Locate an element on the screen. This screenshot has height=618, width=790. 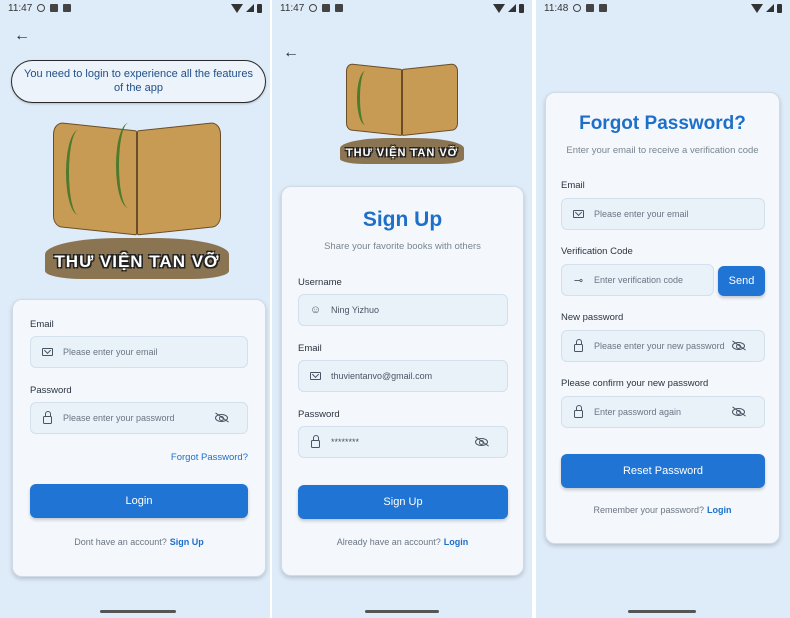
email-field: thuvientanvo@gmail.com is located at coordinates (403, 376).